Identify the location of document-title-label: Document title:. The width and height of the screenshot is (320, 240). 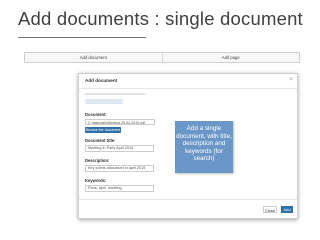
(100, 140).